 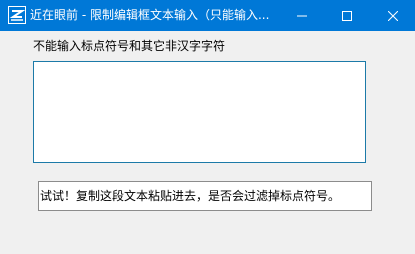 What do you see at coordinates (190, 196) in the screenshot?
I see `sample-text: 试试！复制这段文本粘贴进去，是否会过滤掉标点符号。` at bounding box center [190, 196].